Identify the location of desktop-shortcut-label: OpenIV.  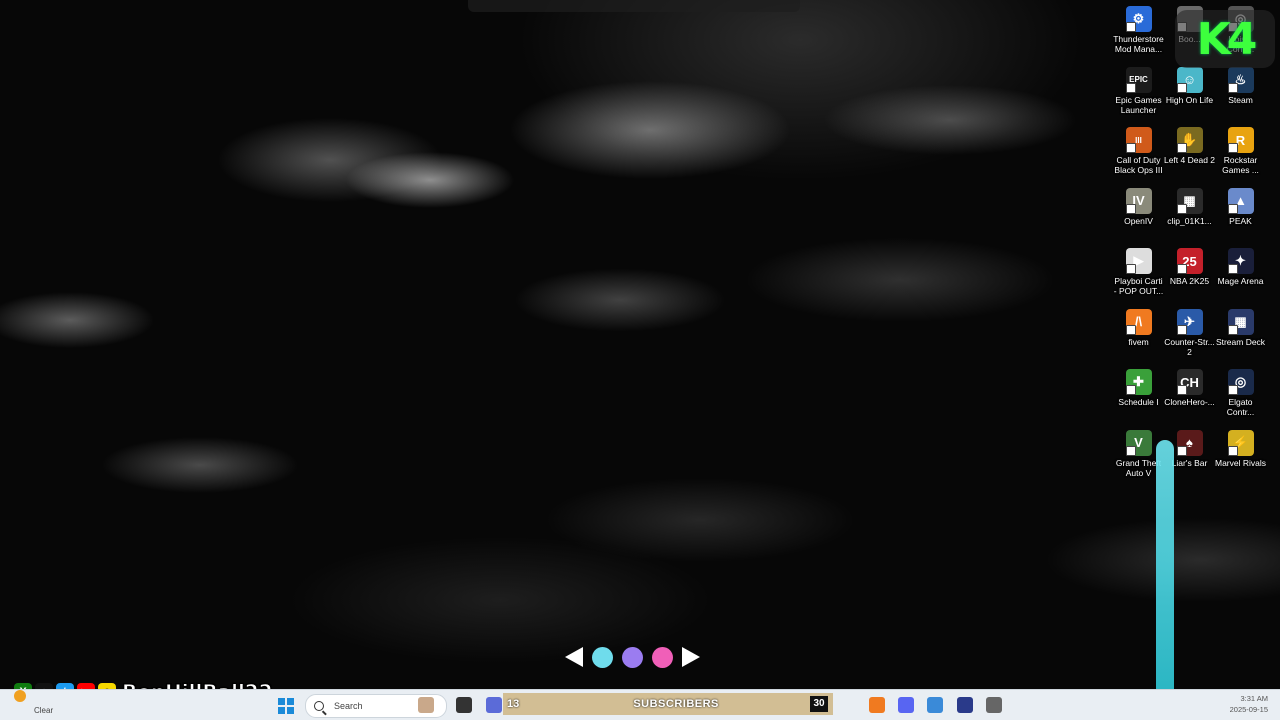
(1138, 220).